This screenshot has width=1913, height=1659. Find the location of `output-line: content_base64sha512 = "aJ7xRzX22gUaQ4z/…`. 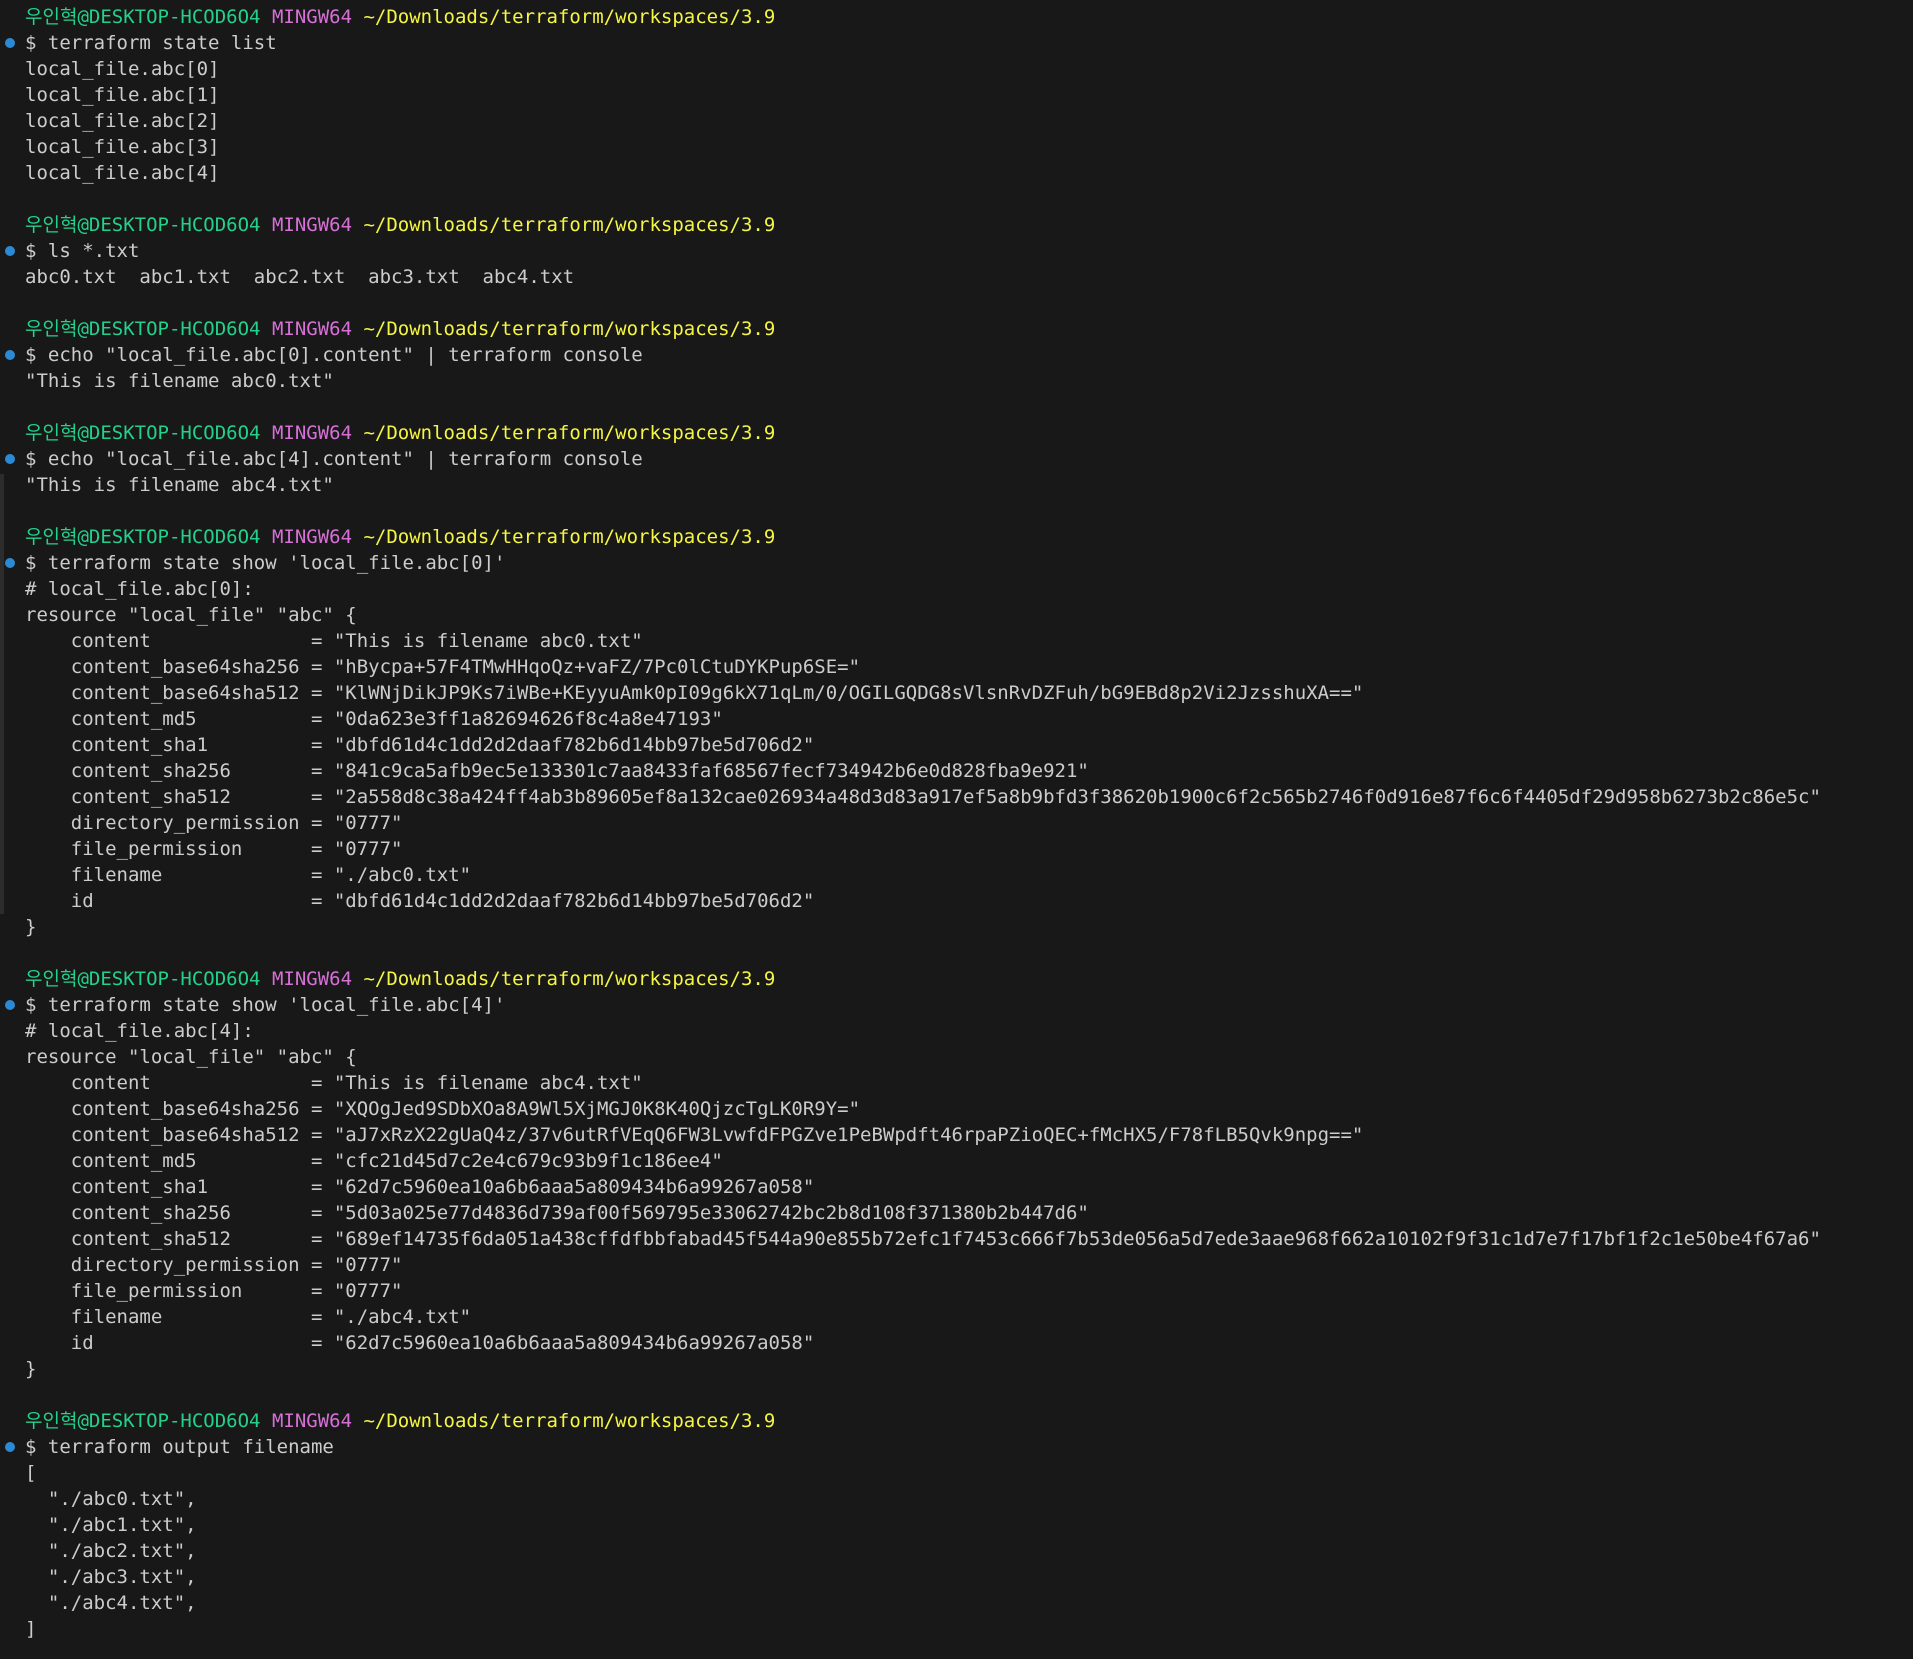

output-line: content_base64sha512 = "aJ7xRzX22gUaQ4z/… is located at coordinates (694, 1135).